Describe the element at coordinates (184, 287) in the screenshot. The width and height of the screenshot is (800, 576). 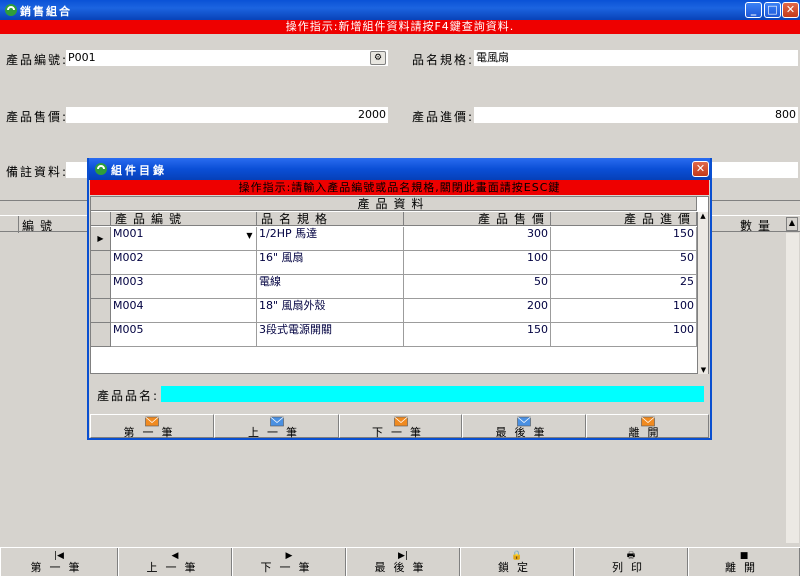
I see `table-cell-code: M003` at that location.